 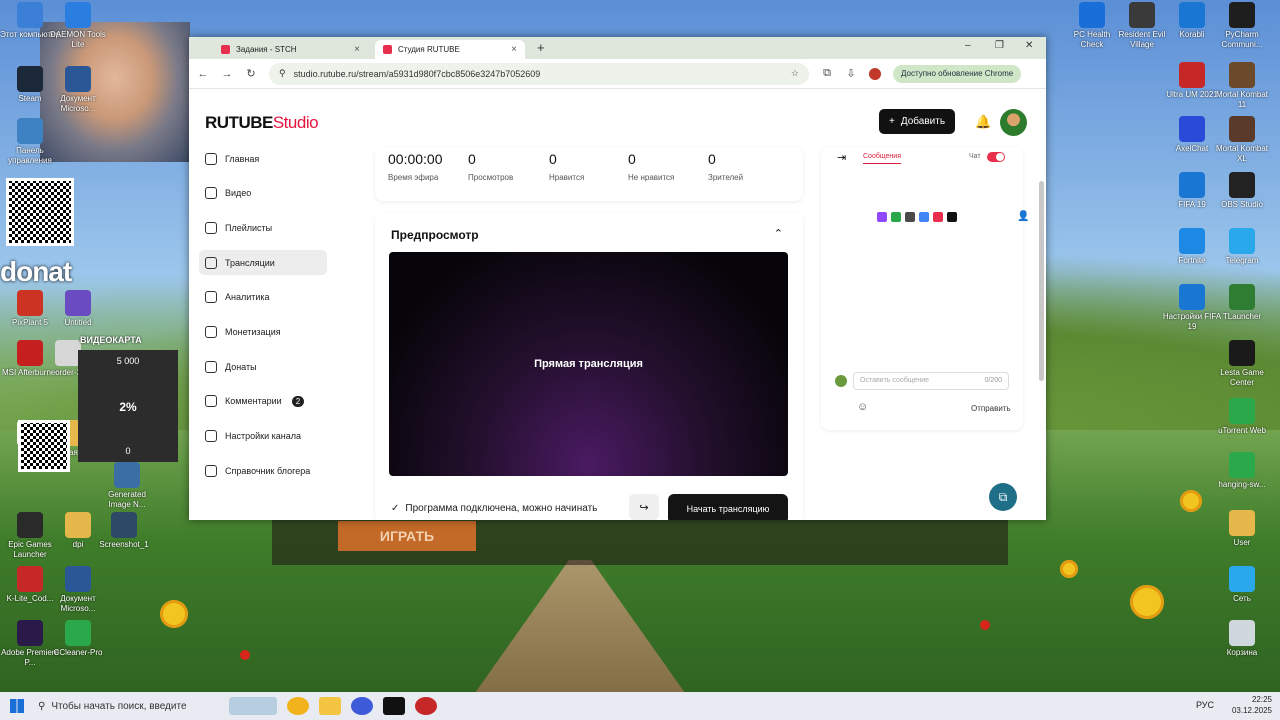 What do you see at coordinates (896, 217) in the screenshot?
I see `platform-icon` at bounding box center [896, 217].